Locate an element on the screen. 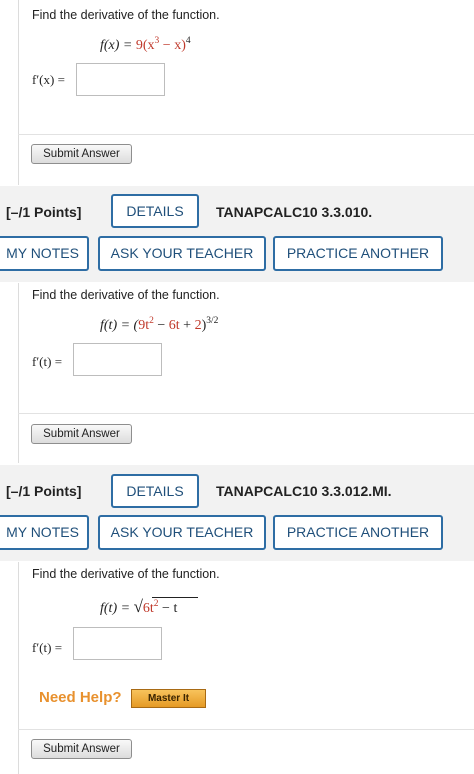 The height and width of the screenshot is (774, 474). term-1-base: 9t is located at coordinates (144, 325).